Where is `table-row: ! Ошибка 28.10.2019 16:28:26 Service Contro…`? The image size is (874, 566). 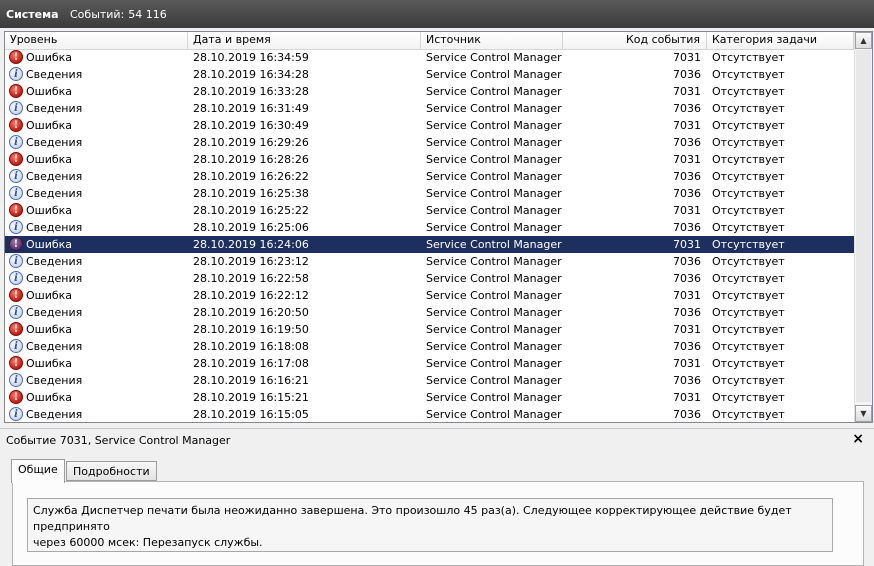
table-row: ! Ошибка 28.10.2019 16:28:26 Service Contro… is located at coordinates (429, 159).